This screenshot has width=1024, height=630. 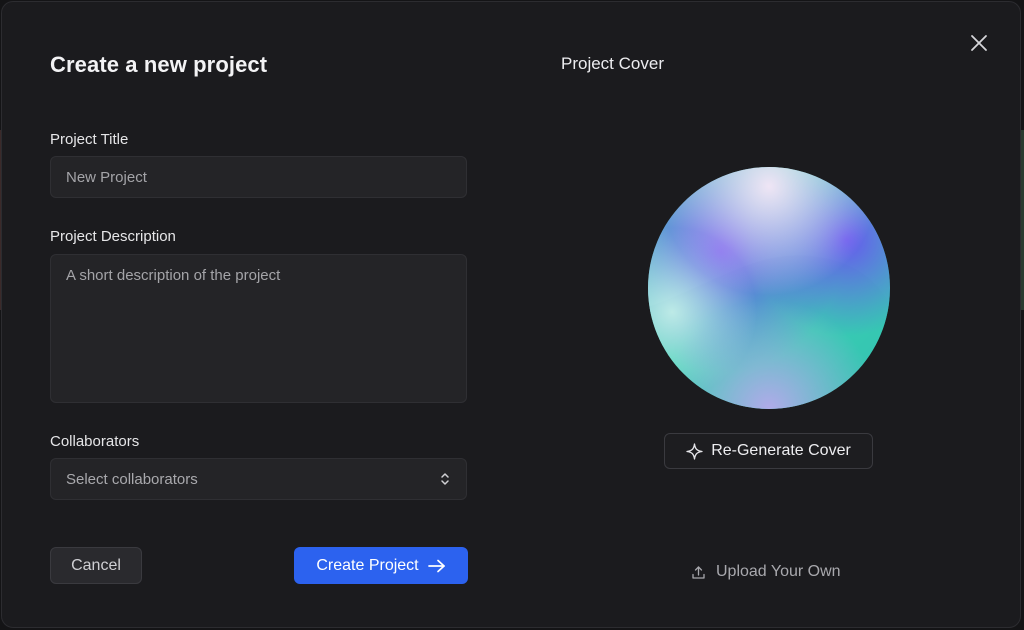 I want to click on collaborators-select: Select collaborators, so click(x=258, y=479).